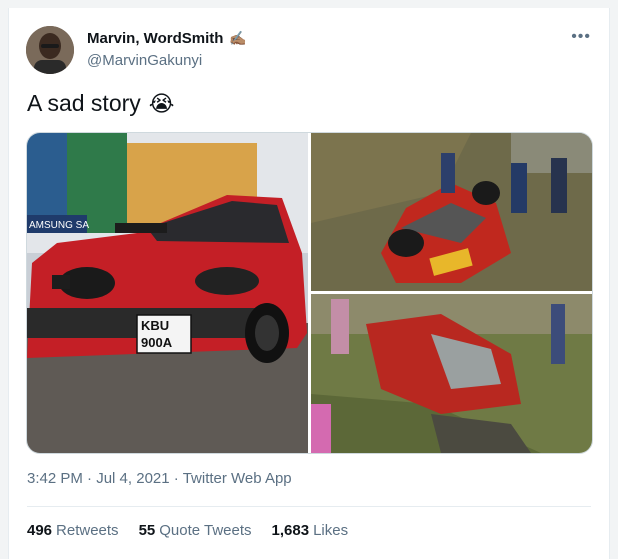  I want to click on banner-text: AMSUNG SA, so click(59, 225).